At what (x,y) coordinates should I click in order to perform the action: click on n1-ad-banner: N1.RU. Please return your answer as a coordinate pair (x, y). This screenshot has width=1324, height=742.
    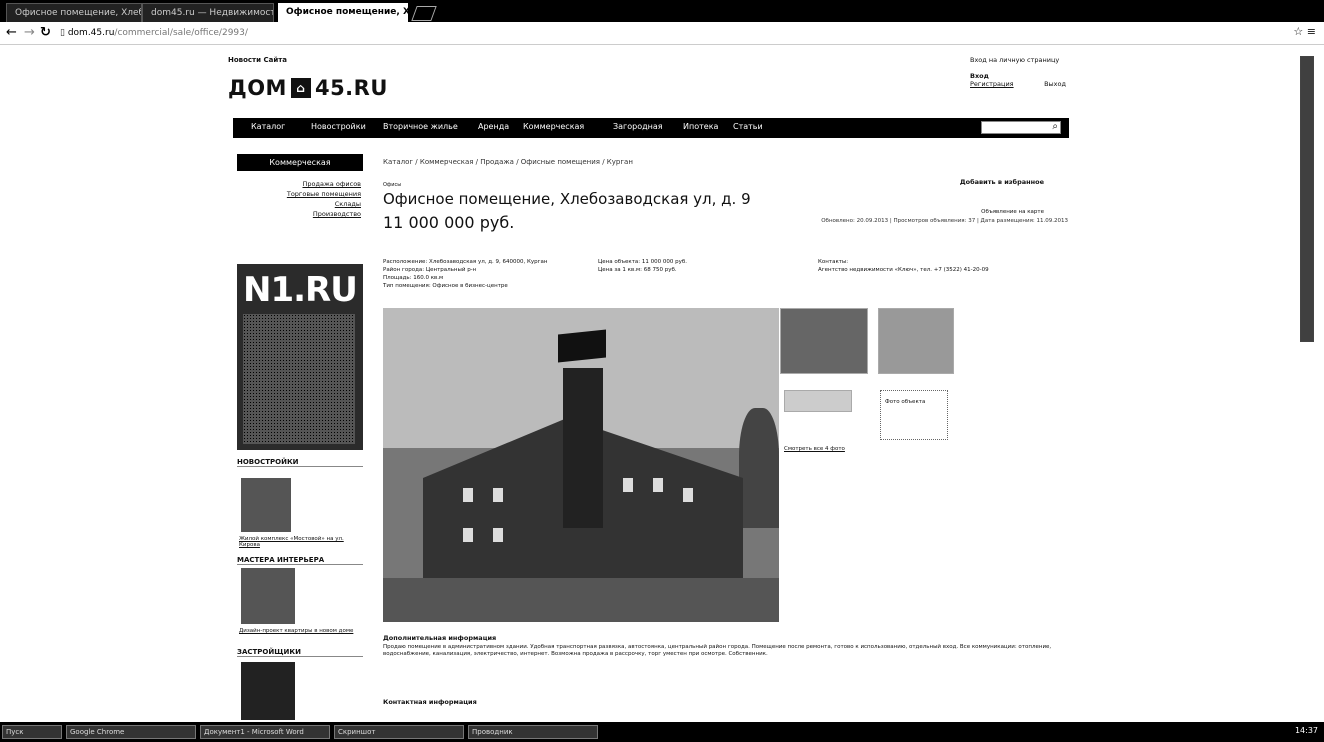
    Looking at the image, I should click on (300, 357).